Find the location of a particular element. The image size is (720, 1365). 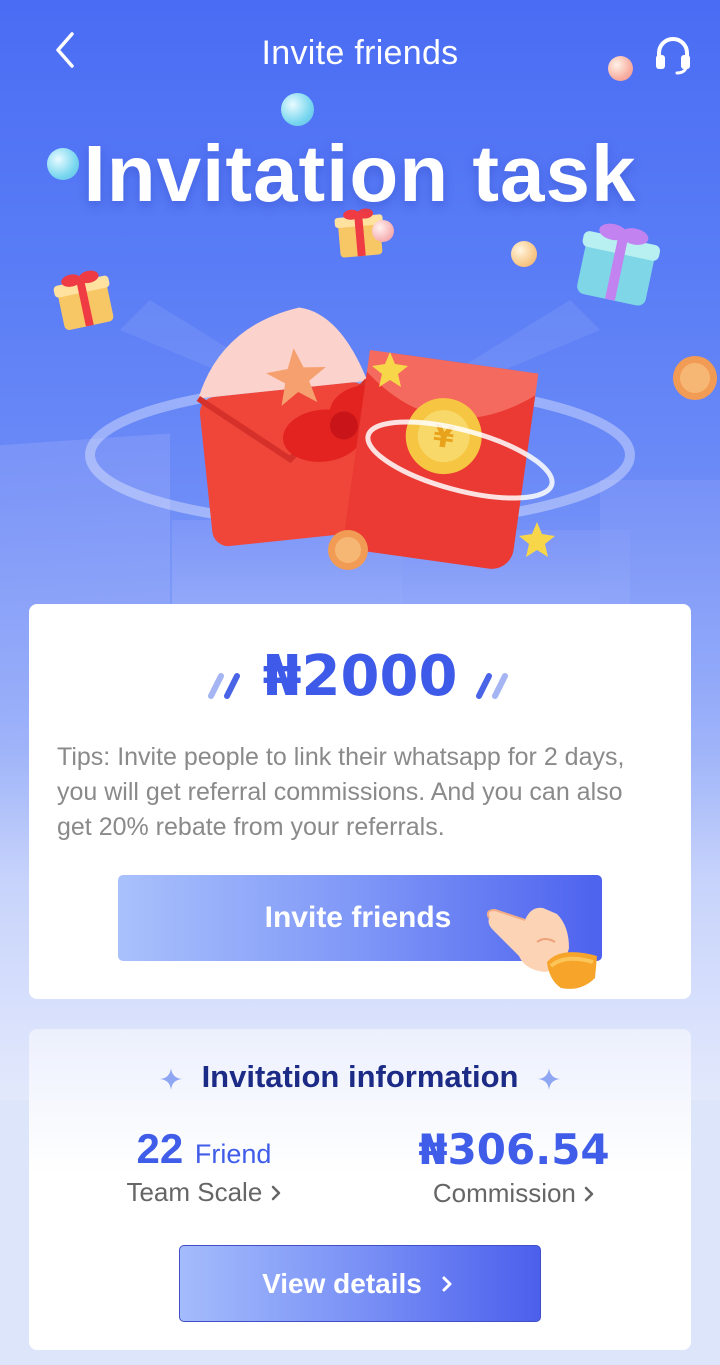

headset-icon is located at coordinates (673, 56).